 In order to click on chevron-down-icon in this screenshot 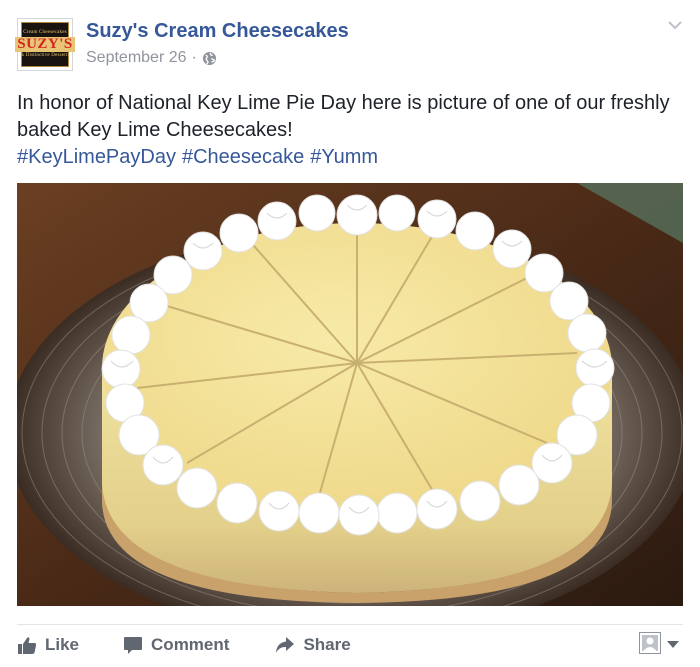, I will do `click(675, 25)`.